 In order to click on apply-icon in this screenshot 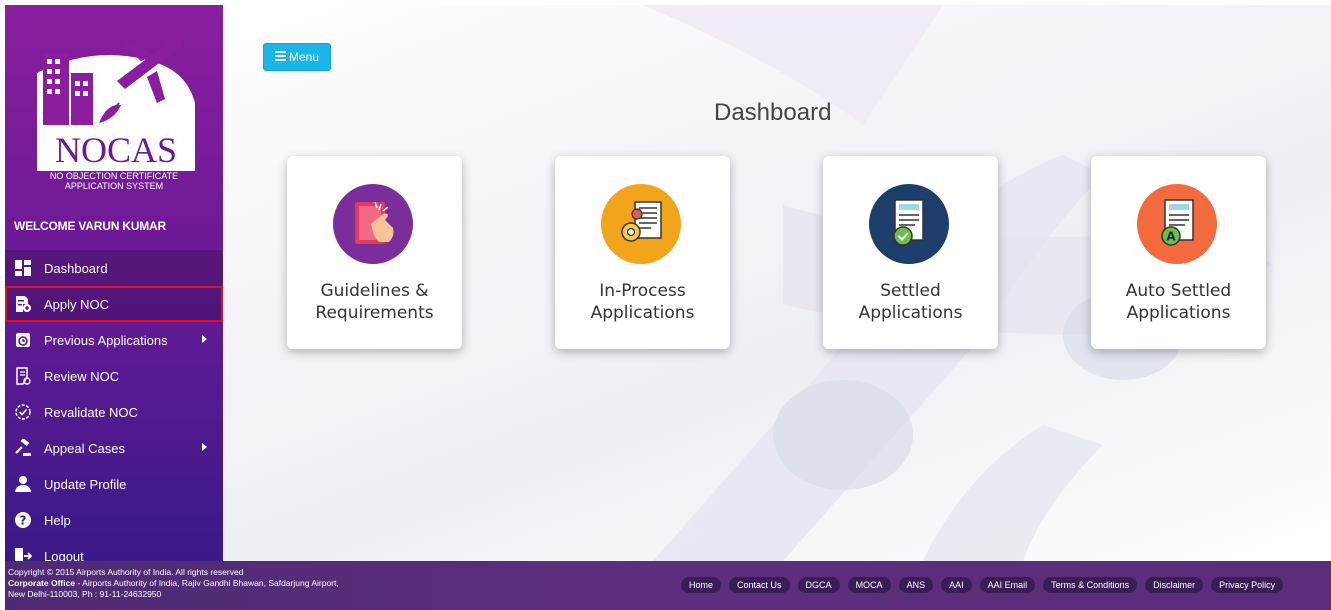, I will do `click(23, 304)`.